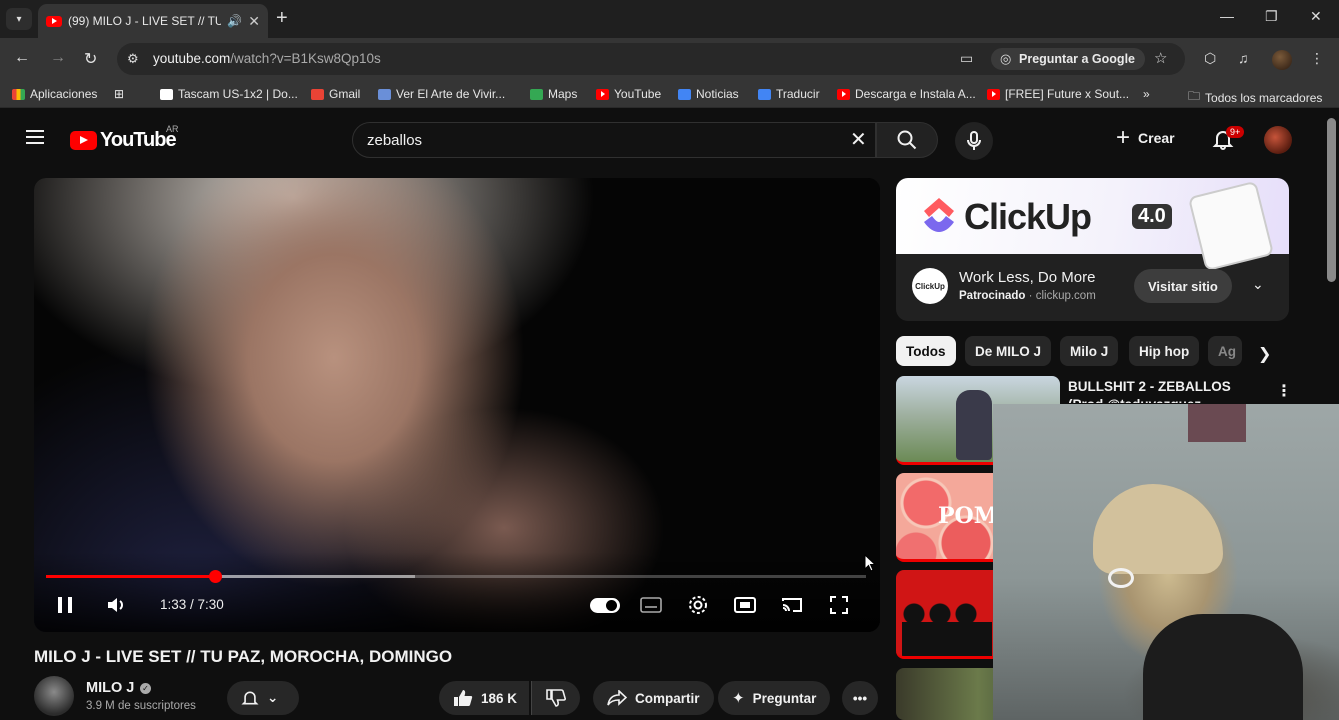  I want to click on more-actions-button: •••, so click(860, 698).